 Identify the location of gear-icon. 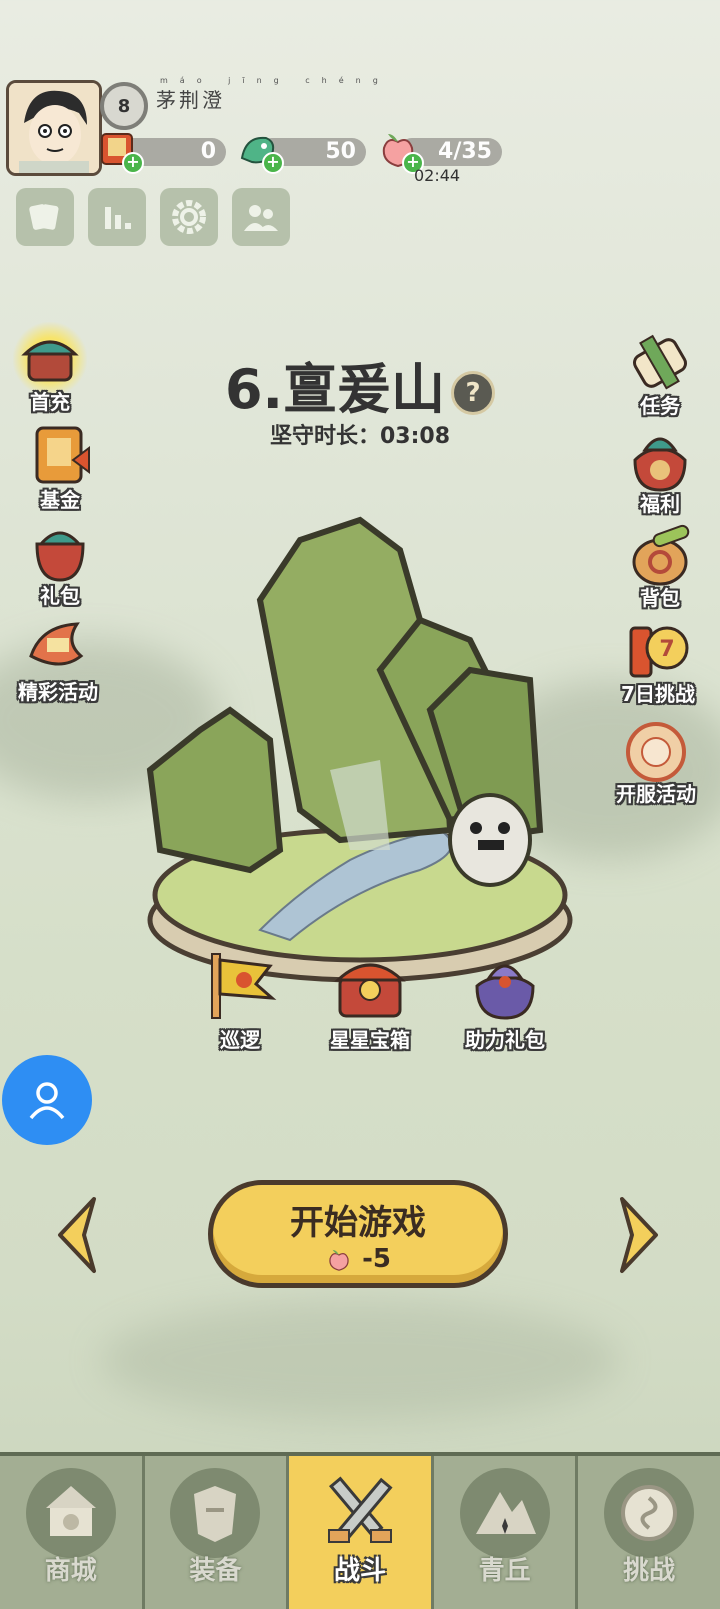
(189, 217).